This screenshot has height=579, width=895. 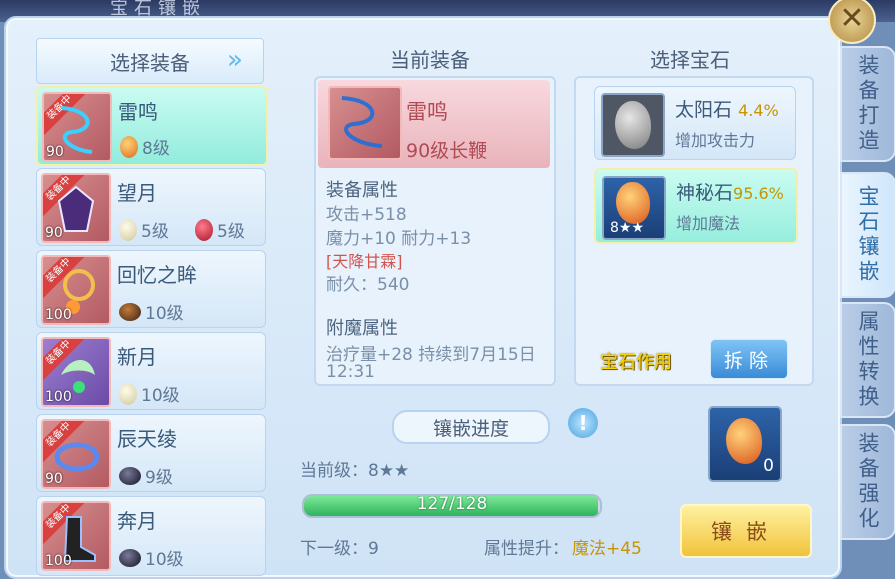 I want to click on current-level: 当前级：8★★, so click(x=355, y=471).